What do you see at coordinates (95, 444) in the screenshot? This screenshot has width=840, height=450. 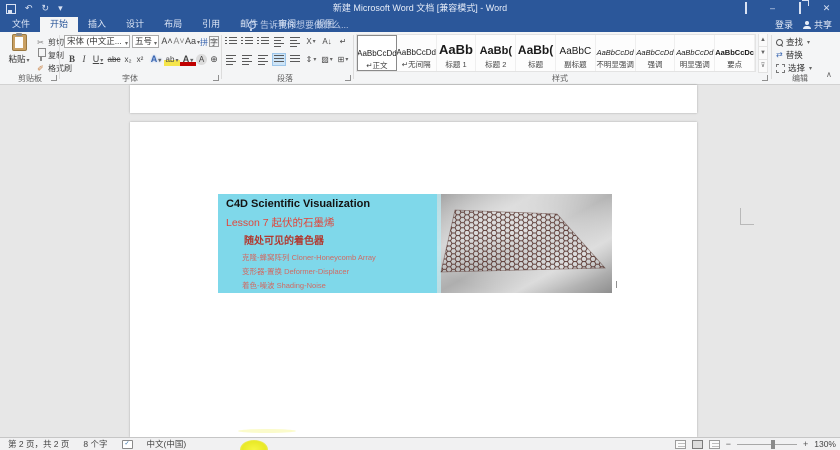 I see `word-count: 8 个字` at bounding box center [95, 444].